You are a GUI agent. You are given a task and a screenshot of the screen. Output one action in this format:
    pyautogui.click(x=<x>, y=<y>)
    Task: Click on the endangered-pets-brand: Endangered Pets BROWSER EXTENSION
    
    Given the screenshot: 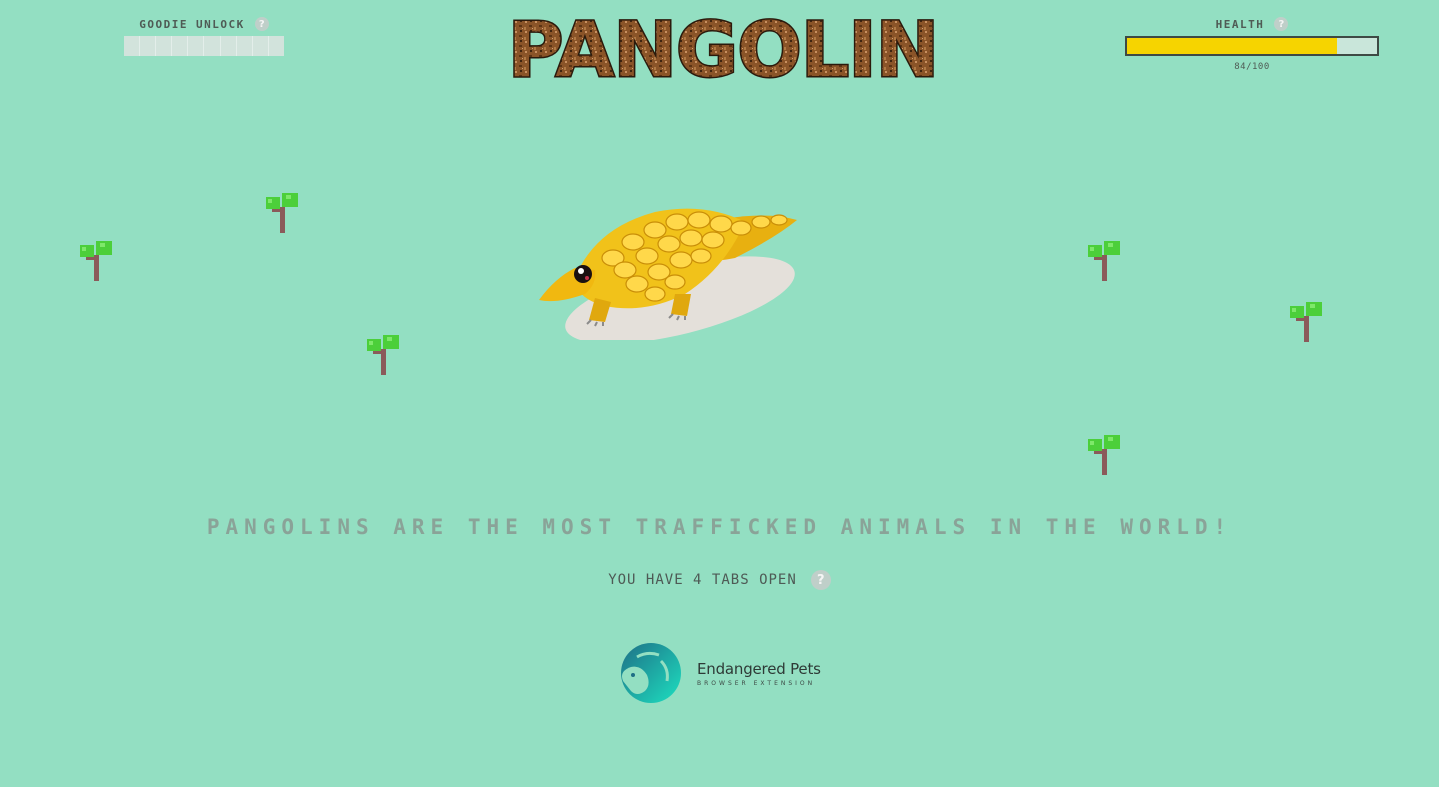 What is the action you would take?
    pyautogui.click(x=722, y=673)
    